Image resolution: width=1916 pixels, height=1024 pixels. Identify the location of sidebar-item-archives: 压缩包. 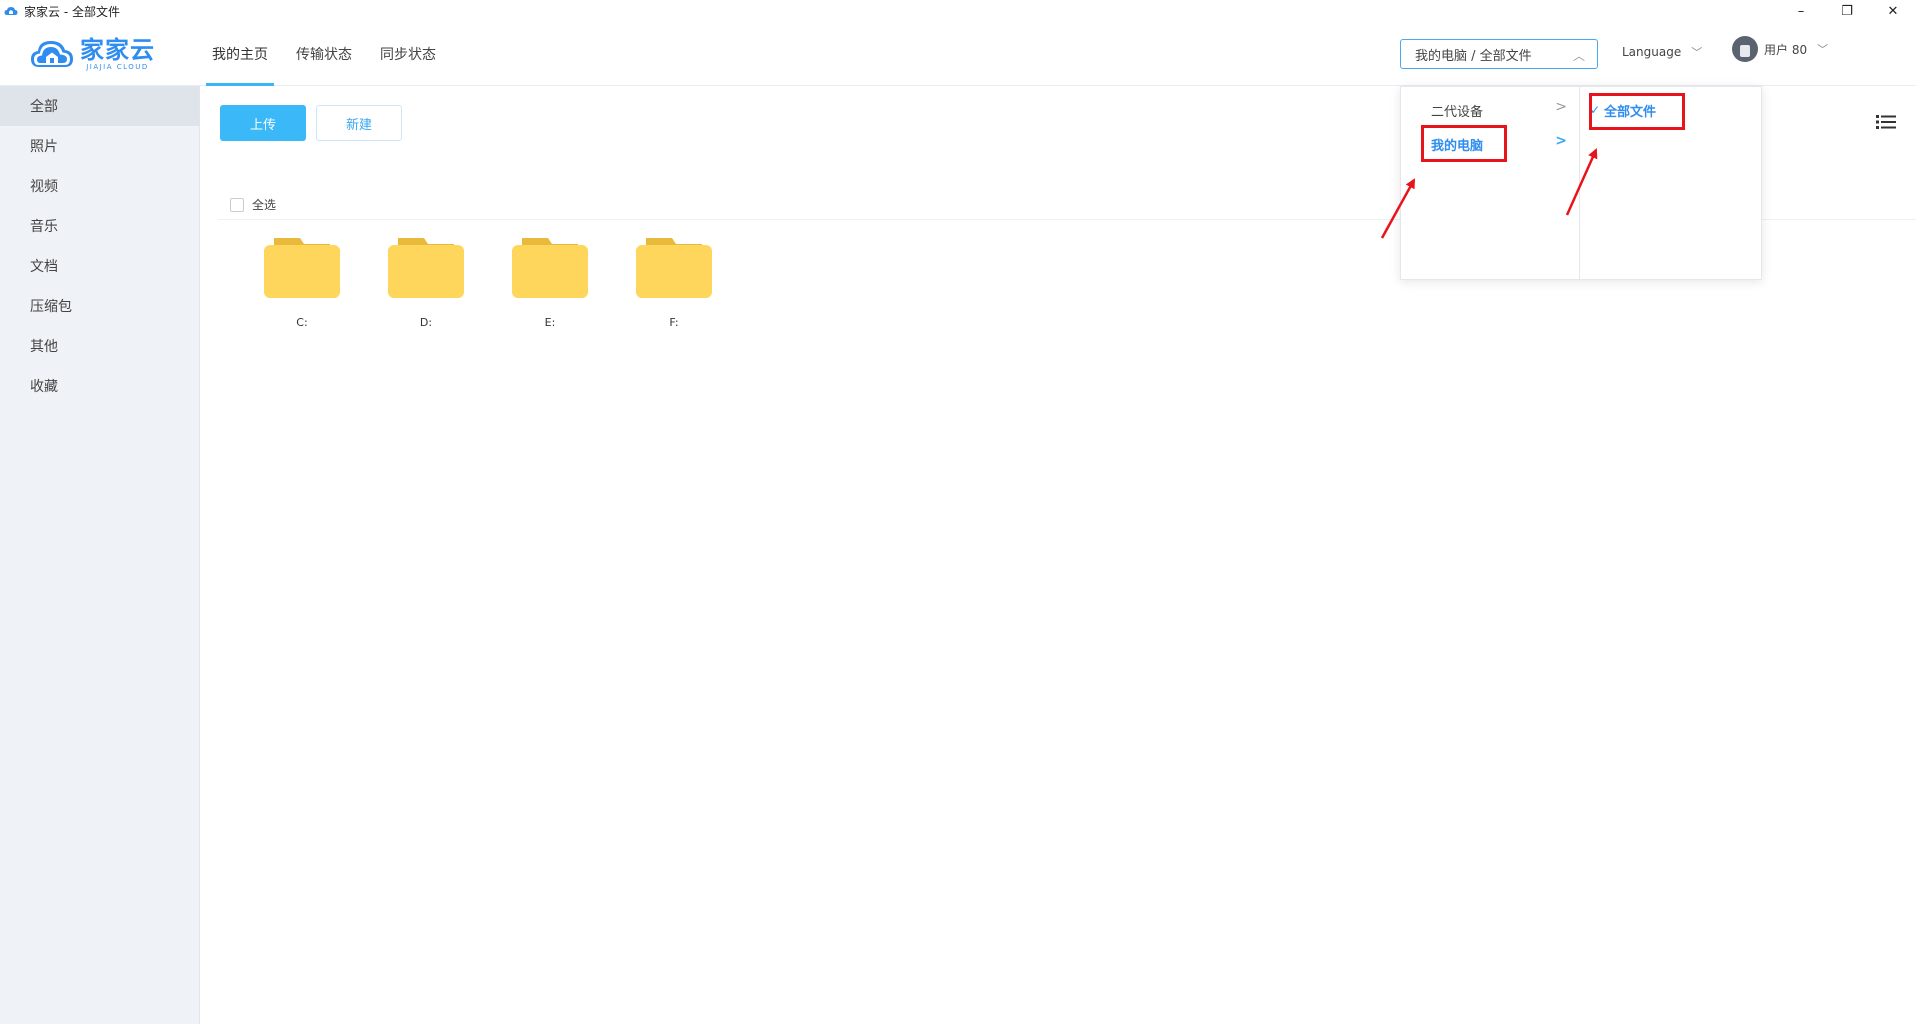
(99, 306).